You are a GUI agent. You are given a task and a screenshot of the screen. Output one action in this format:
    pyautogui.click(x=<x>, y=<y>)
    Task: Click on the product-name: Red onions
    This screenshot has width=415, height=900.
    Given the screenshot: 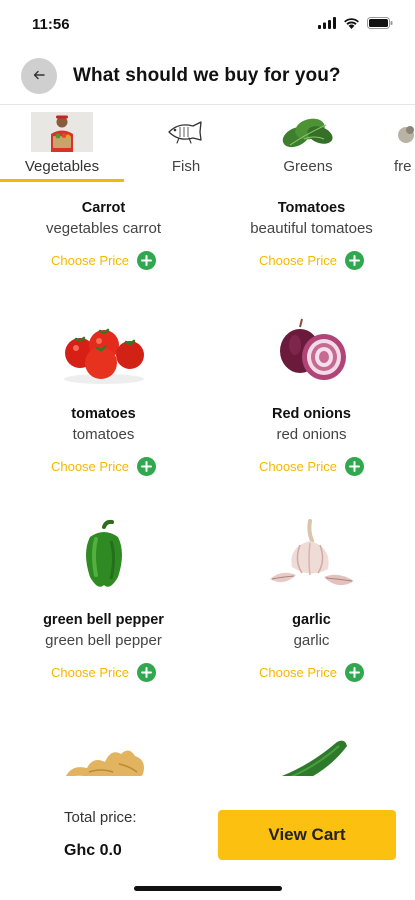 What is the action you would take?
    pyautogui.click(x=311, y=414)
    